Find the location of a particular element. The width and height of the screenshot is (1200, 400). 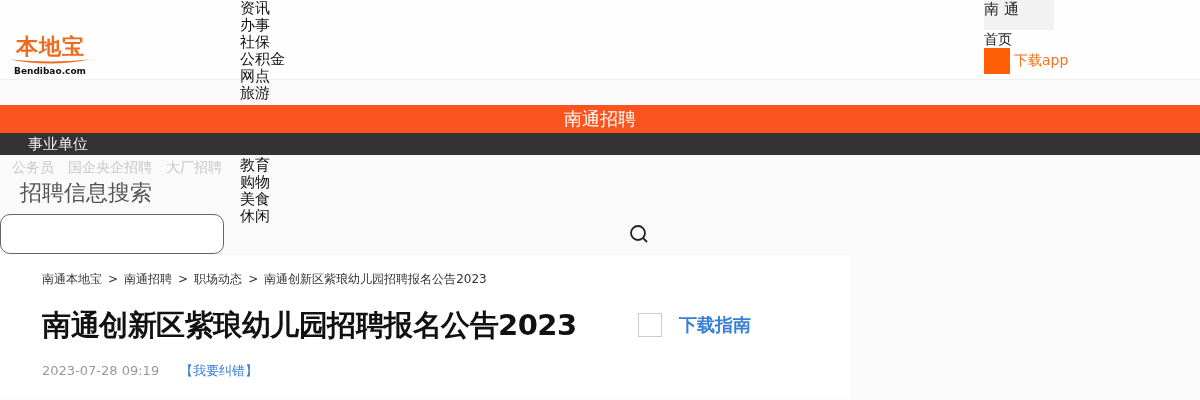

breadcrumb-link: 南通本地宝 is located at coordinates (72, 279).